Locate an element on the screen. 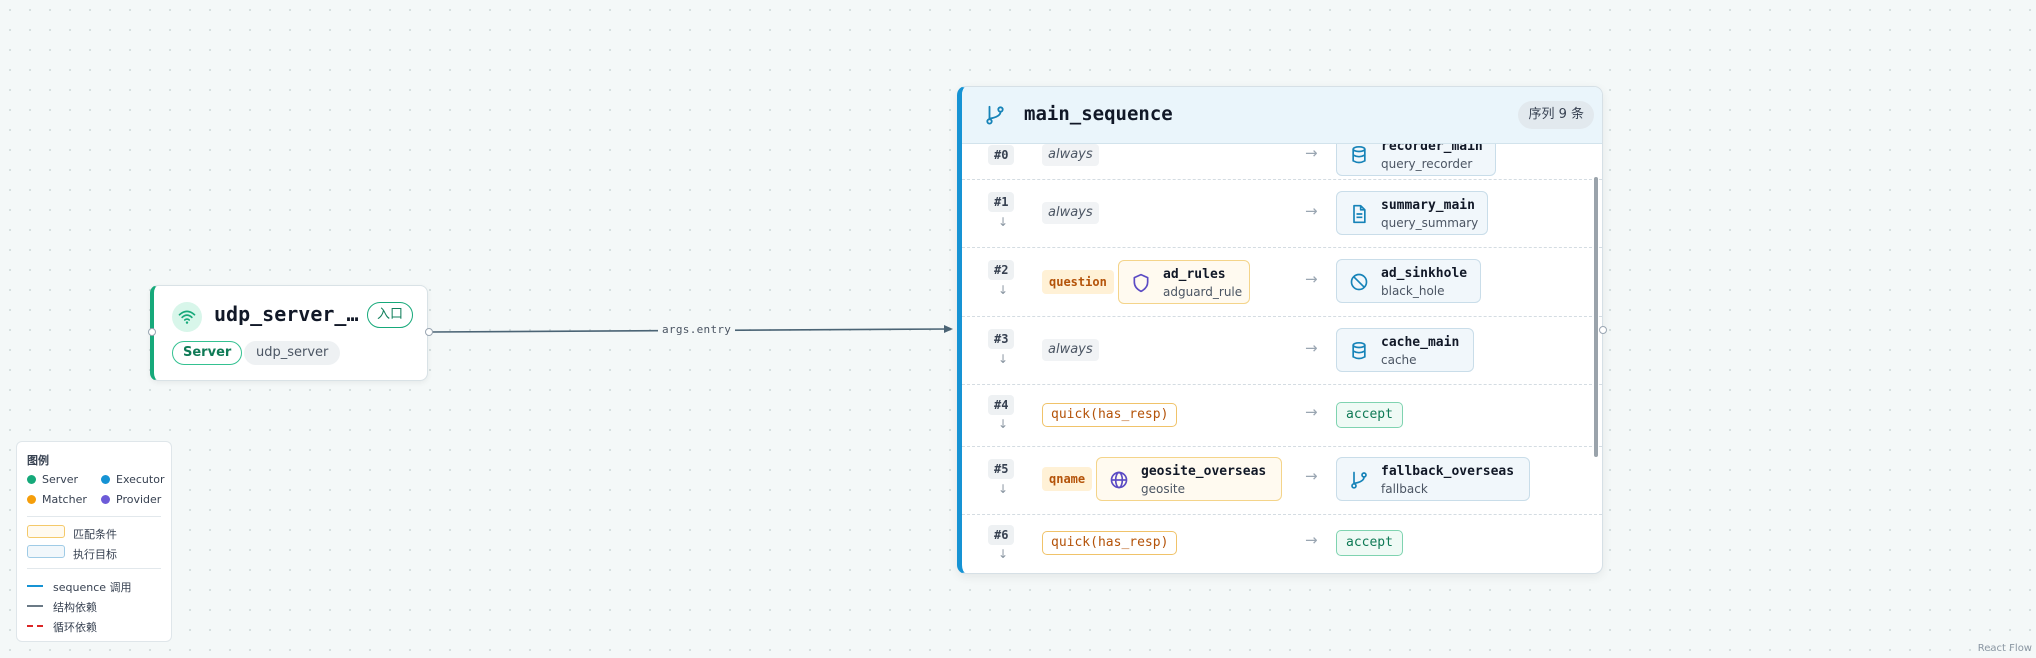  target-handle is located at coordinates (152, 332).